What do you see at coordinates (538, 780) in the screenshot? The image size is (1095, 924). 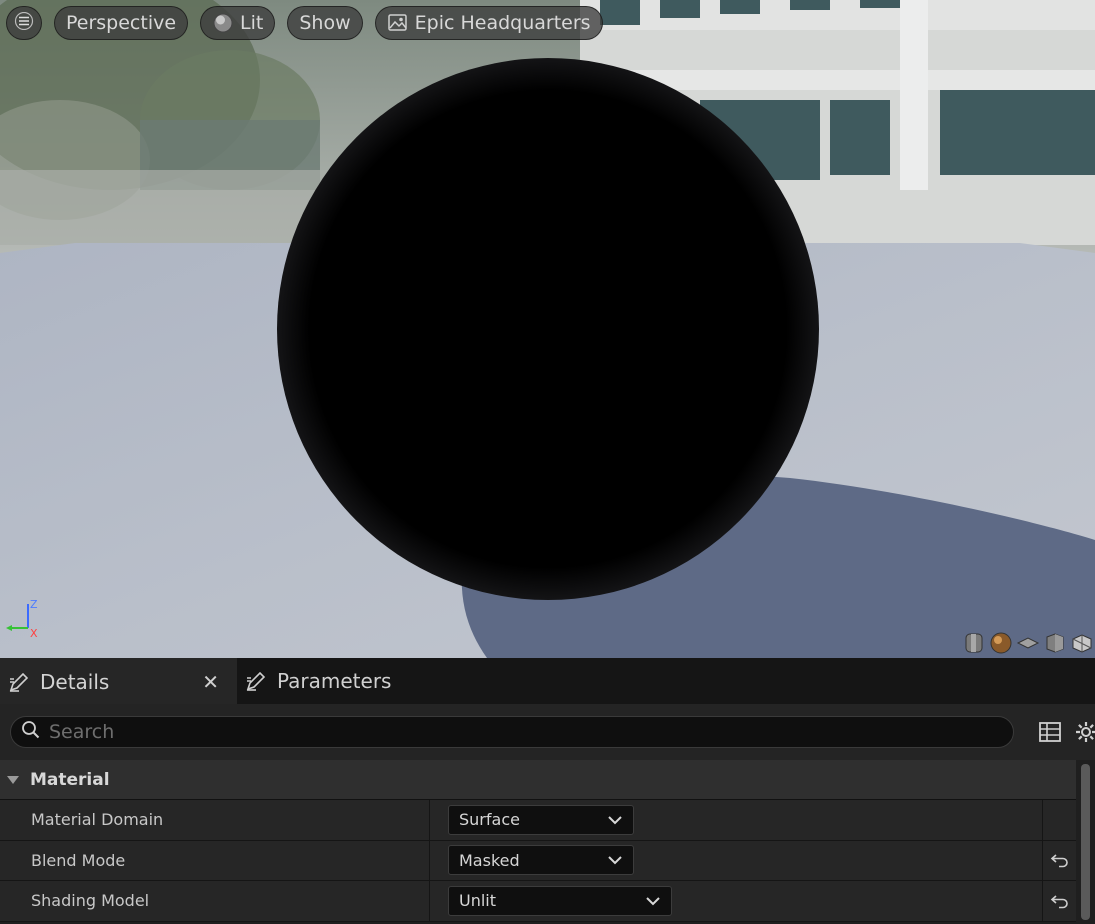 I see `category-material: Material` at bounding box center [538, 780].